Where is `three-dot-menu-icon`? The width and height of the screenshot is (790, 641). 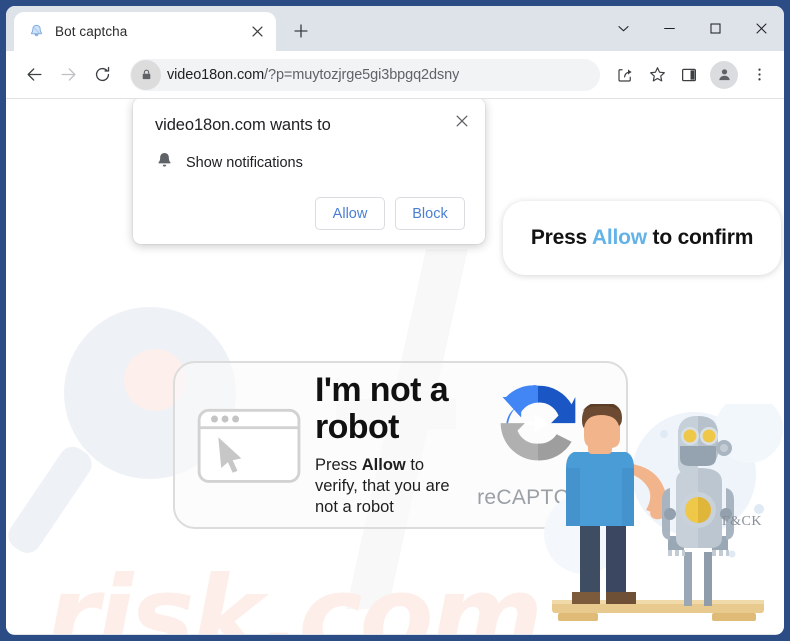
three-dot-menu-icon is located at coordinates (759, 75).